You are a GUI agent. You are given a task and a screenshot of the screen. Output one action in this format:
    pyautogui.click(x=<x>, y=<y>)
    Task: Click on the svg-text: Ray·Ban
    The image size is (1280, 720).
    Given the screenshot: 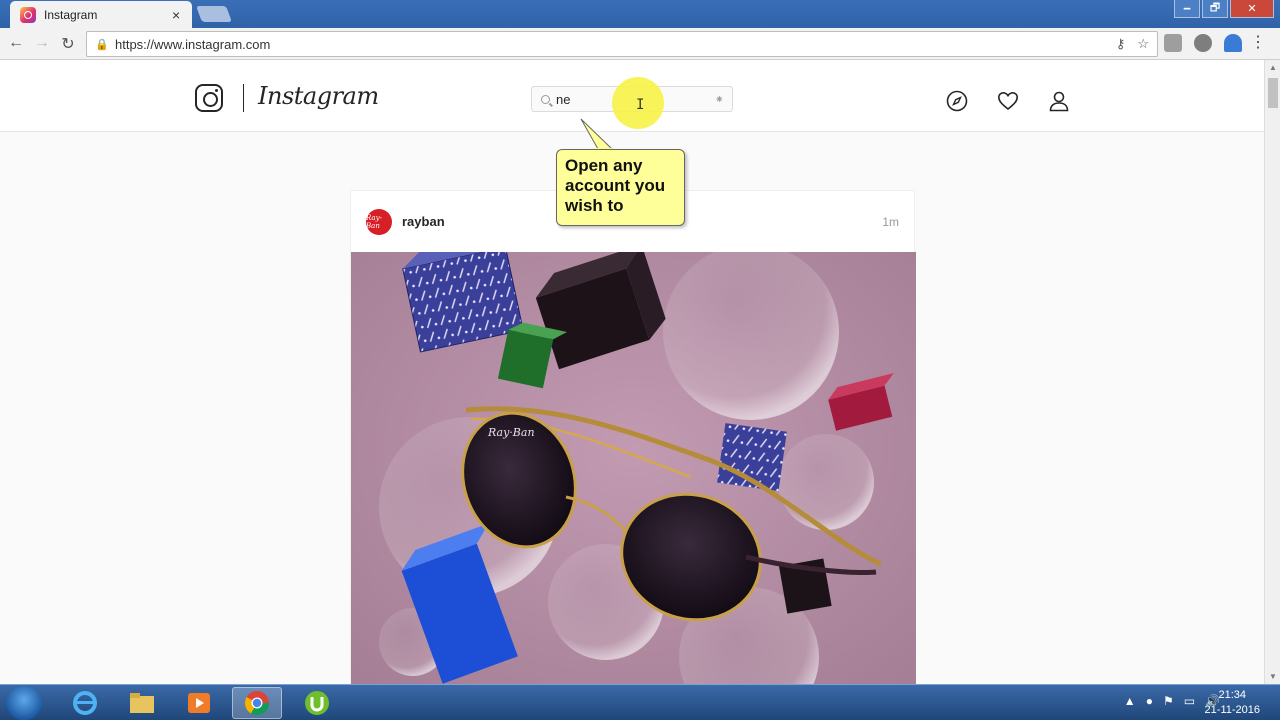 What is the action you would take?
    pyautogui.click(x=511, y=432)
    